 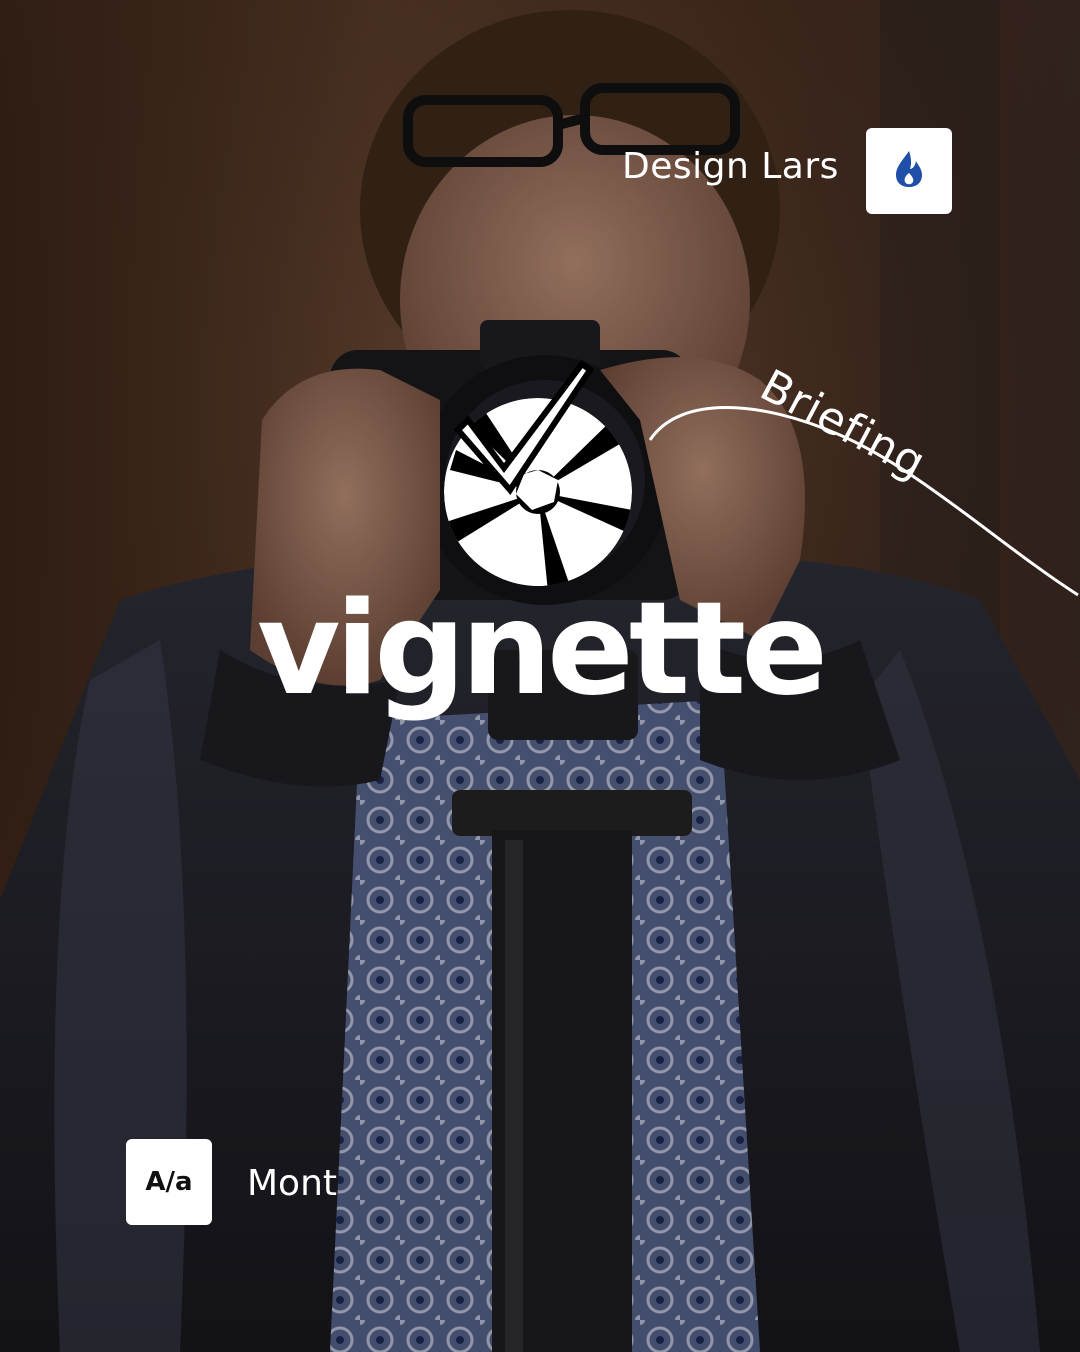 I want to click on aperture-checkmark-icon, so click(x=538, y=474).